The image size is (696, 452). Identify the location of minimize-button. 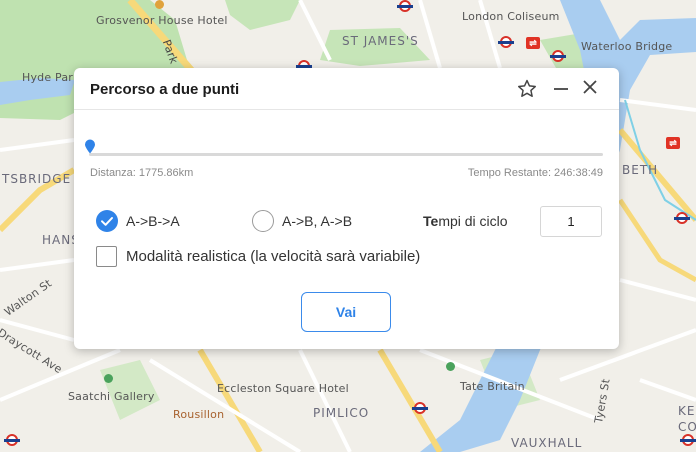
(561, 89).